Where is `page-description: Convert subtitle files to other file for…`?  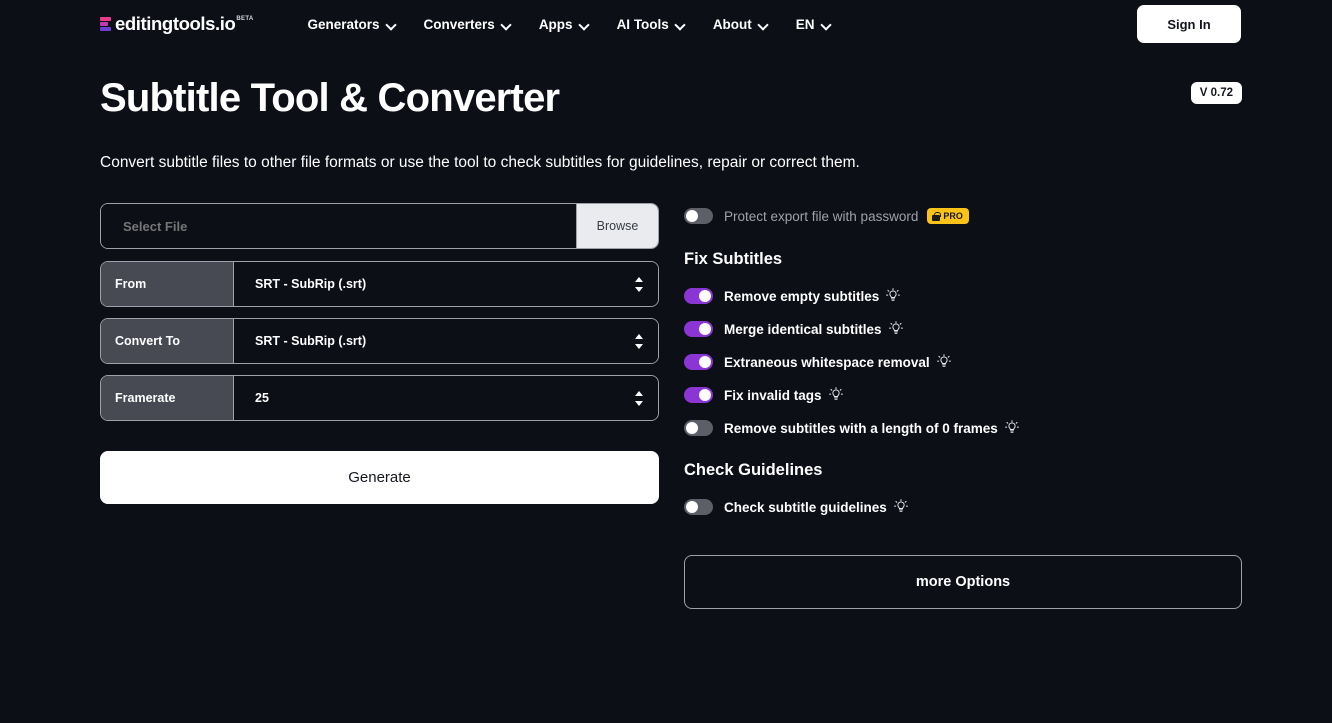
page-description: Convert subtitle files to other file for… is located at coordinates (480, 162).